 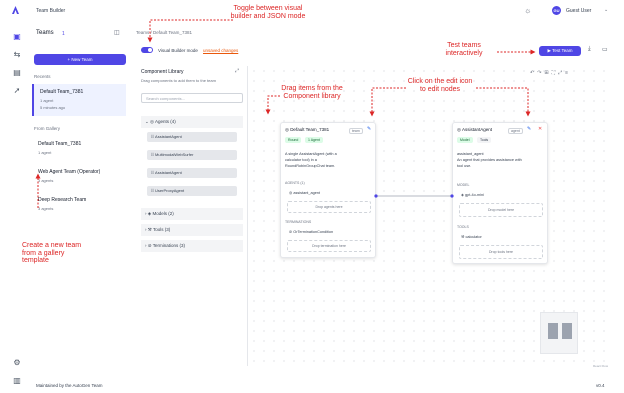 I want to click on delete-icon: ✕, so click(x=540, y=129).